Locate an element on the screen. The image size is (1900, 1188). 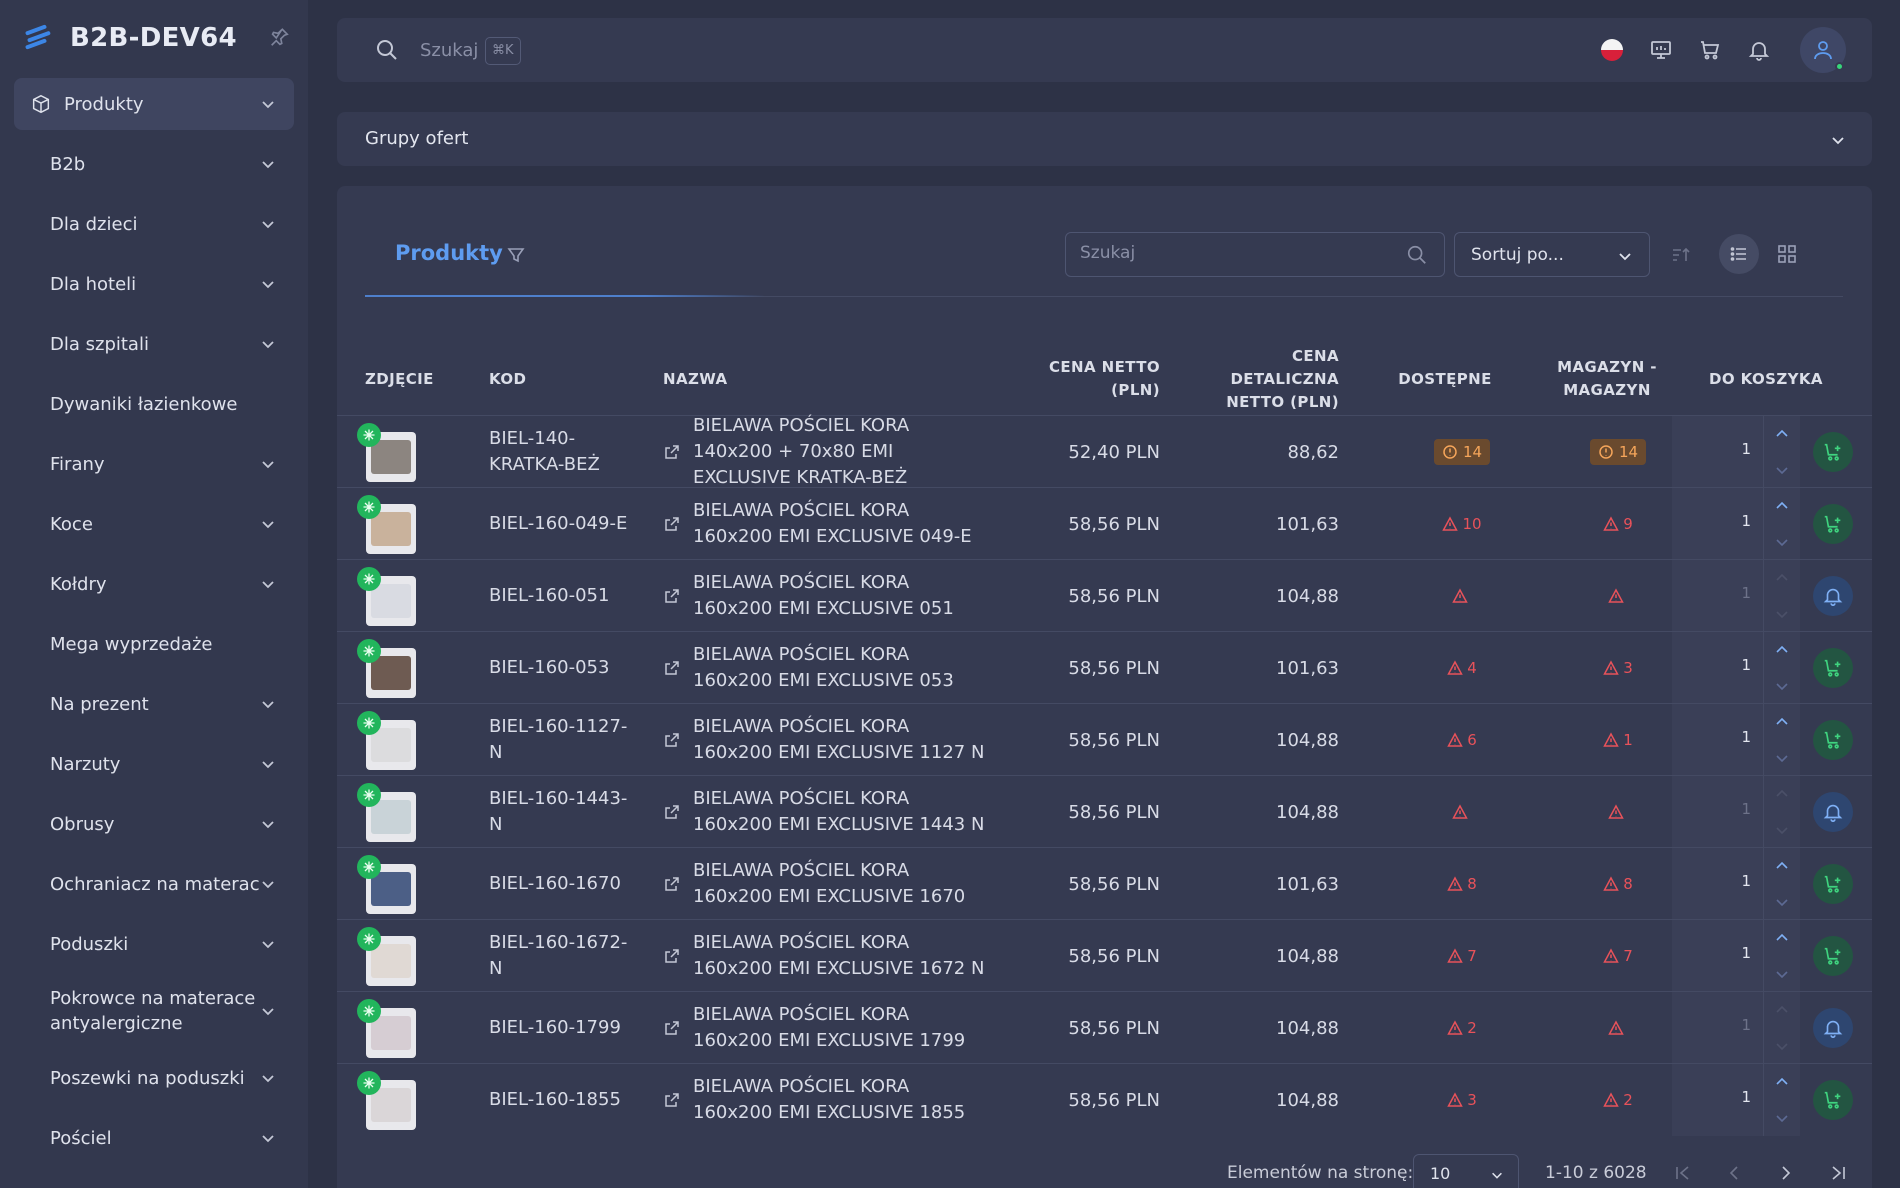
filter-icon is located at coordinates (516, 255).